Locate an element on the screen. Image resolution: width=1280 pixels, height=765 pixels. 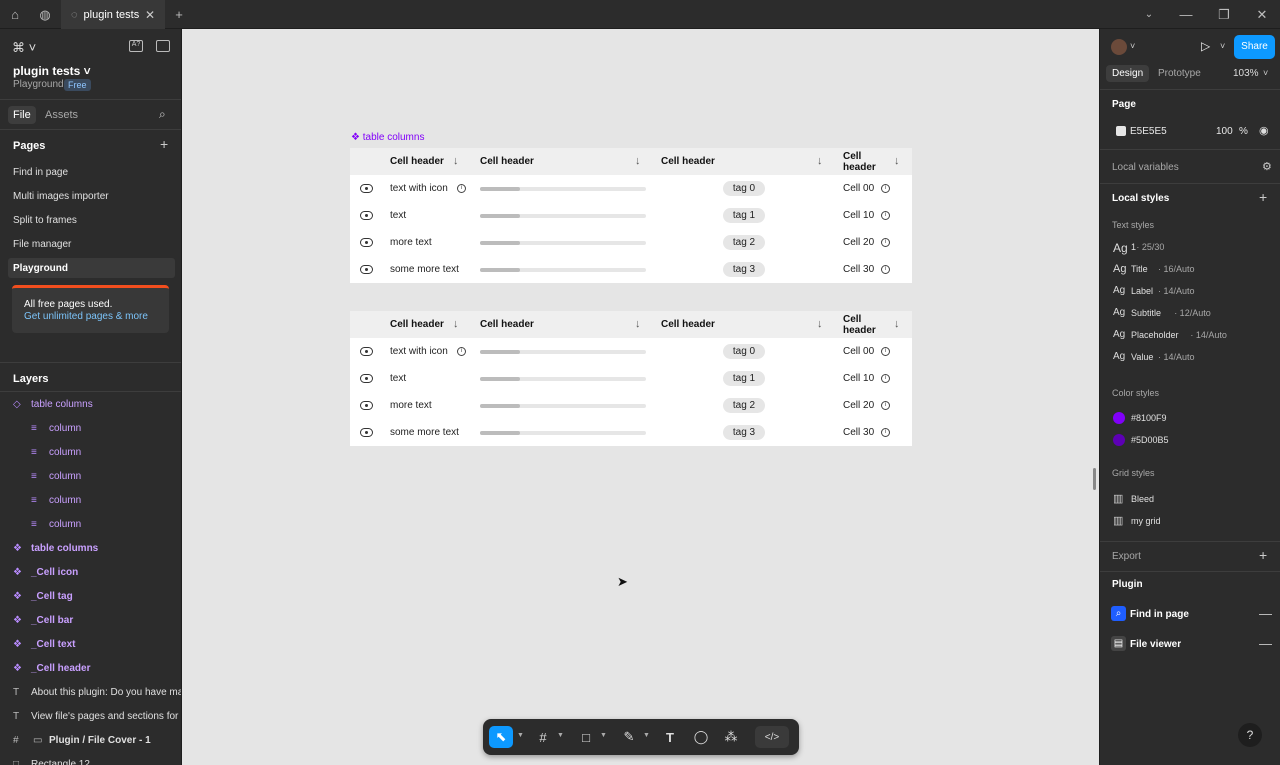
comment-tool-icon: ◯ is located at coordinates (701, 737).